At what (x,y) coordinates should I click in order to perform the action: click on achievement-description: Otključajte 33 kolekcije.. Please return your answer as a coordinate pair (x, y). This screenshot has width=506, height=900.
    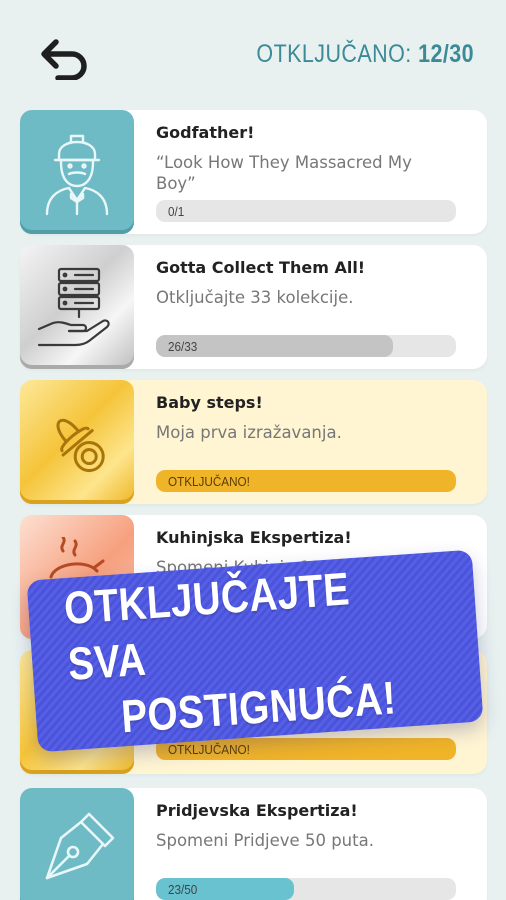
    Looking at the image, I should click on (255, 297).